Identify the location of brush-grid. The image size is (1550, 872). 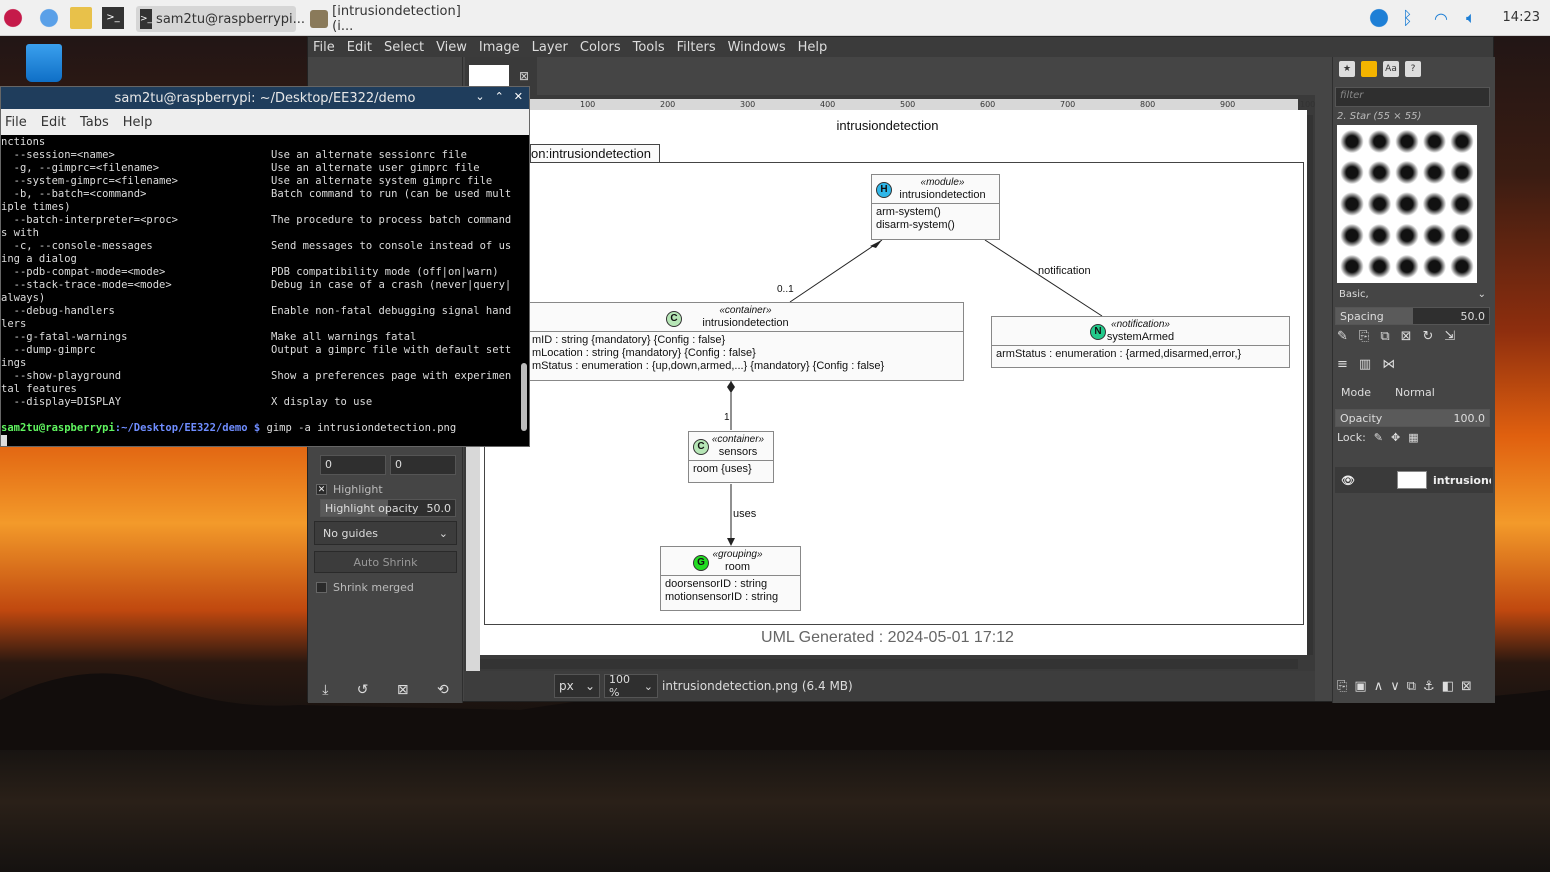
(1407, 204).